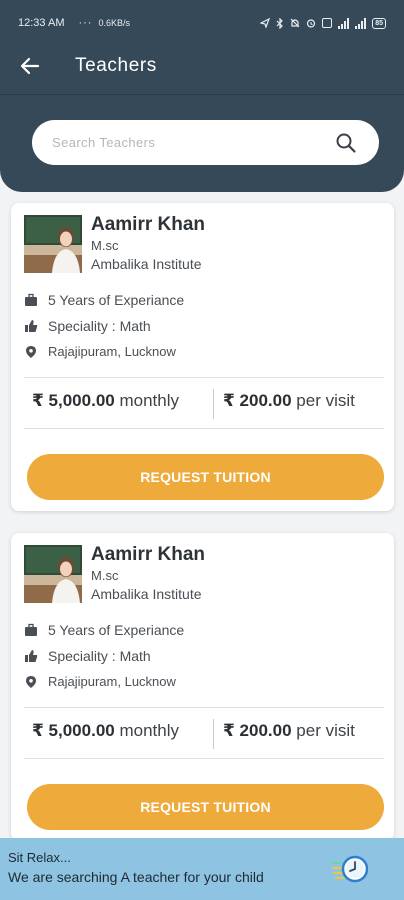 The image size is (404, 900). I want to click on signal-icon, so click(344, 23).